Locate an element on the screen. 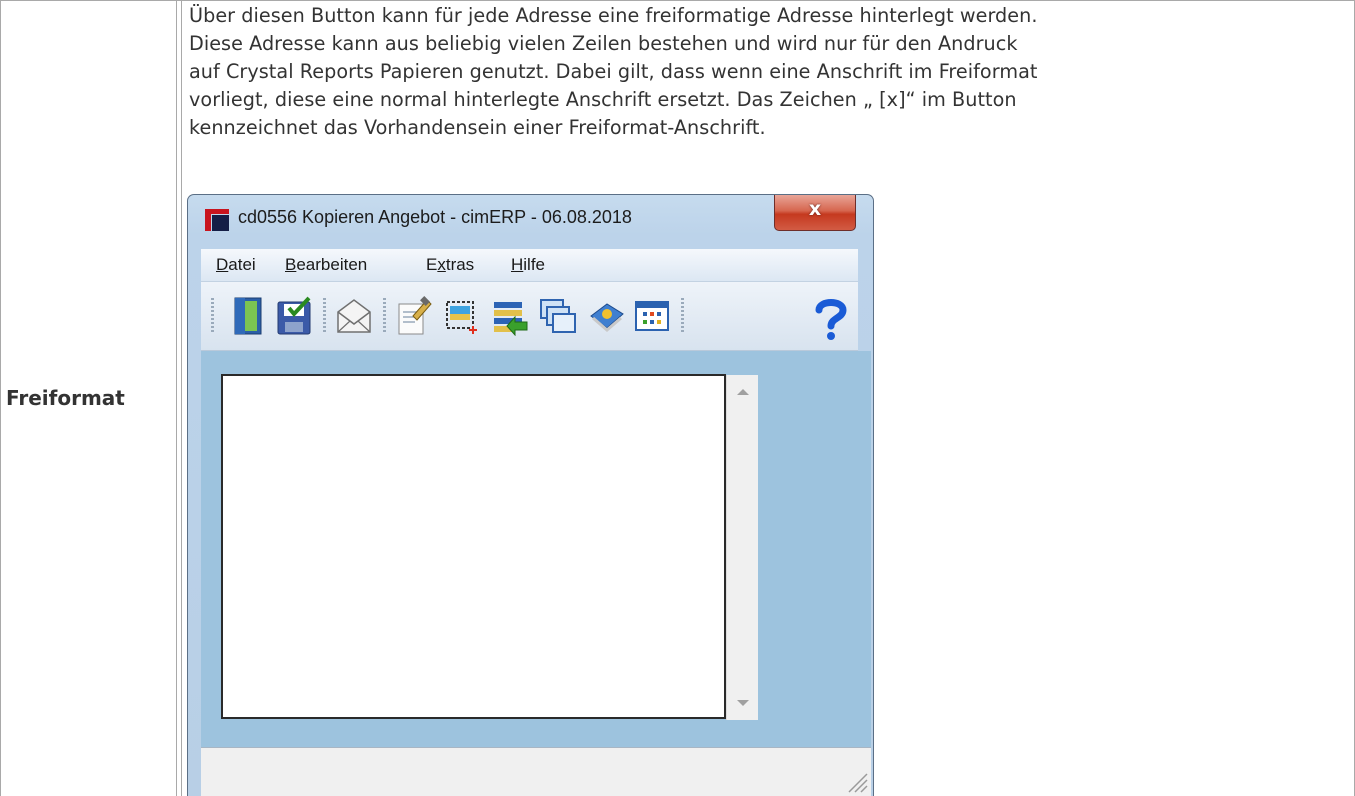 The height and width of the screenshot is (796, 1355). status-bar is located at coordinates (536, 771).